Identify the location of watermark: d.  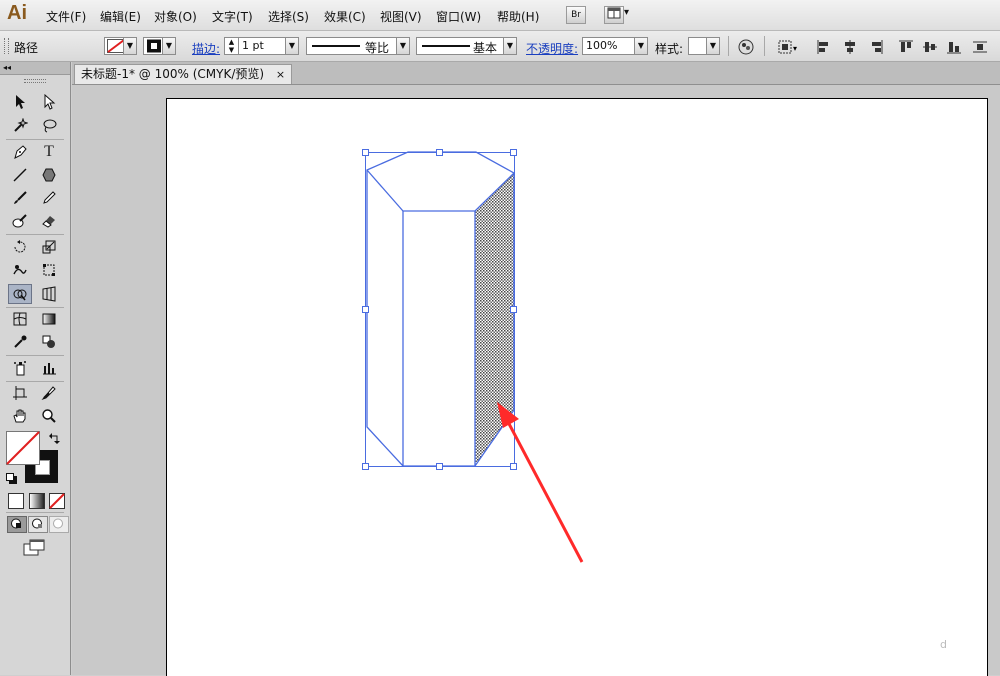
(943, 644).